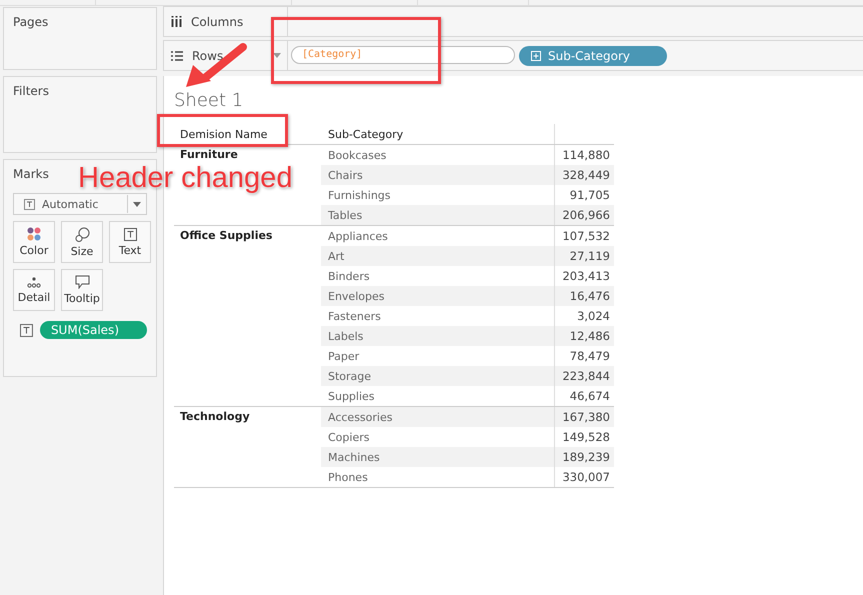  What do you see at coordinates (349, 376) in the screenshot?
I see `table-cell-text: Storage` at bounding box center [349, 376].